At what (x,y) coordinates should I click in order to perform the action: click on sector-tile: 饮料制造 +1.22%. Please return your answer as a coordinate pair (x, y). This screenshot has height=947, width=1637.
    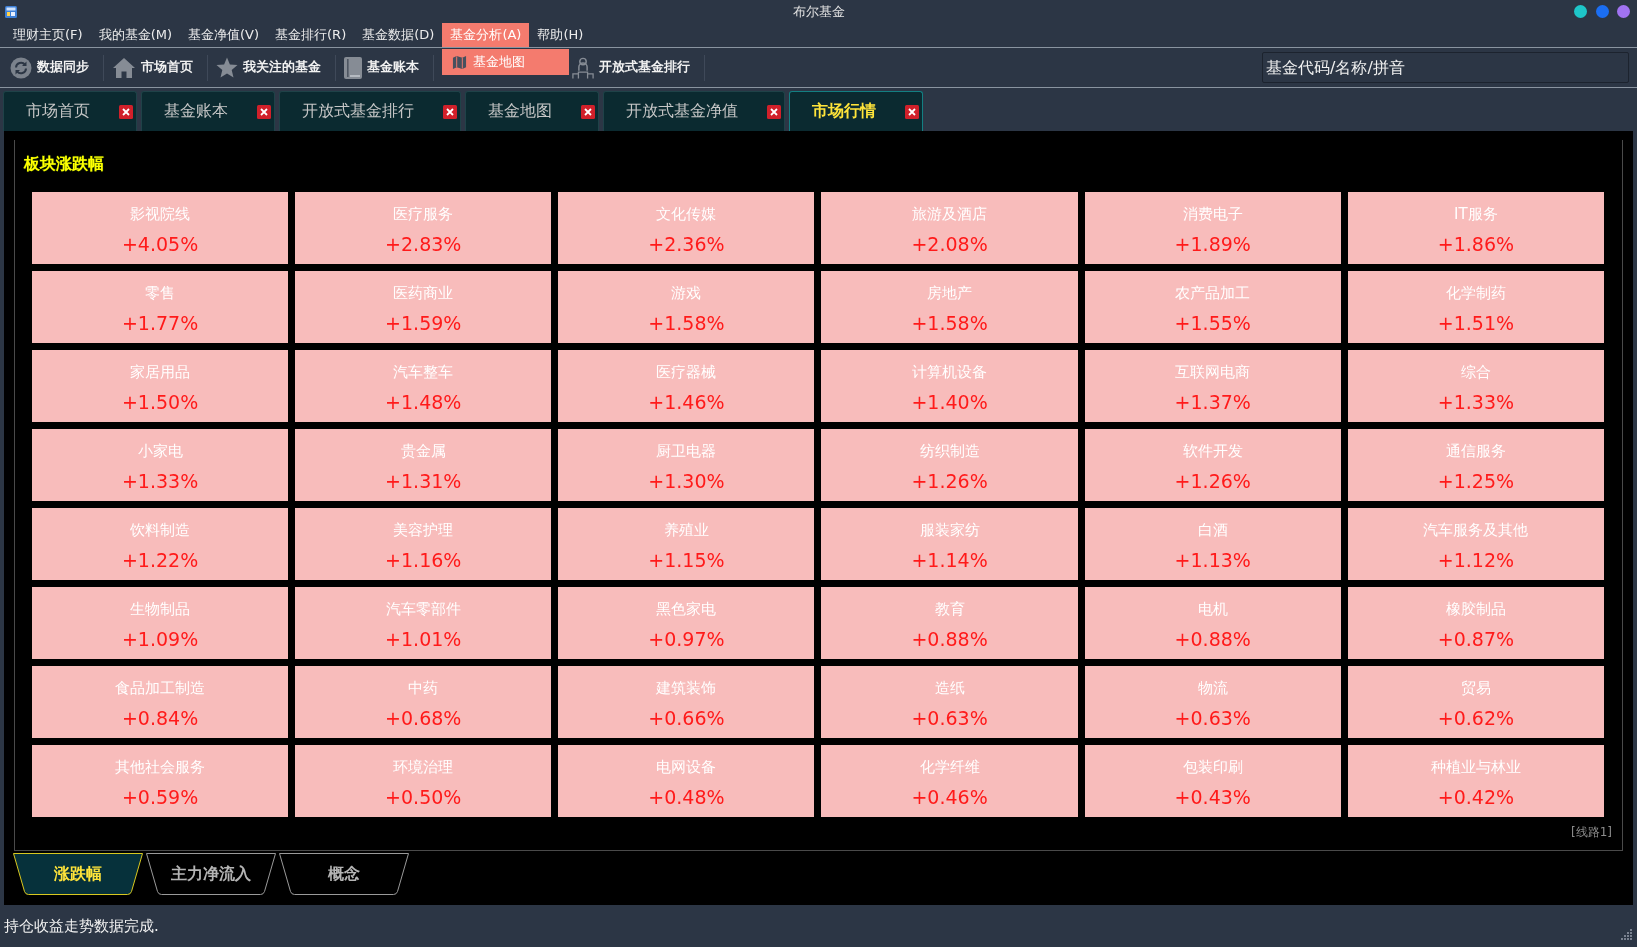
    Looking at the image, I should click on (160, 544).